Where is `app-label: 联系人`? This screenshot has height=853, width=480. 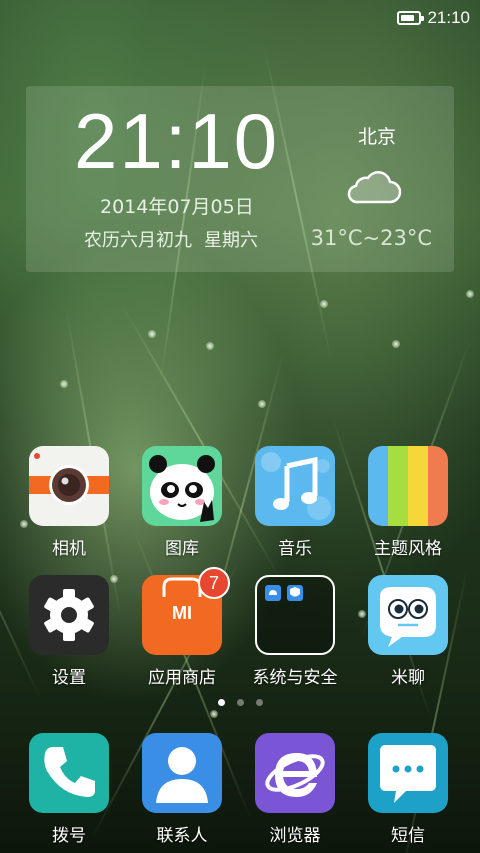 app-label: 联系人 is located at coordinates (182, 836).